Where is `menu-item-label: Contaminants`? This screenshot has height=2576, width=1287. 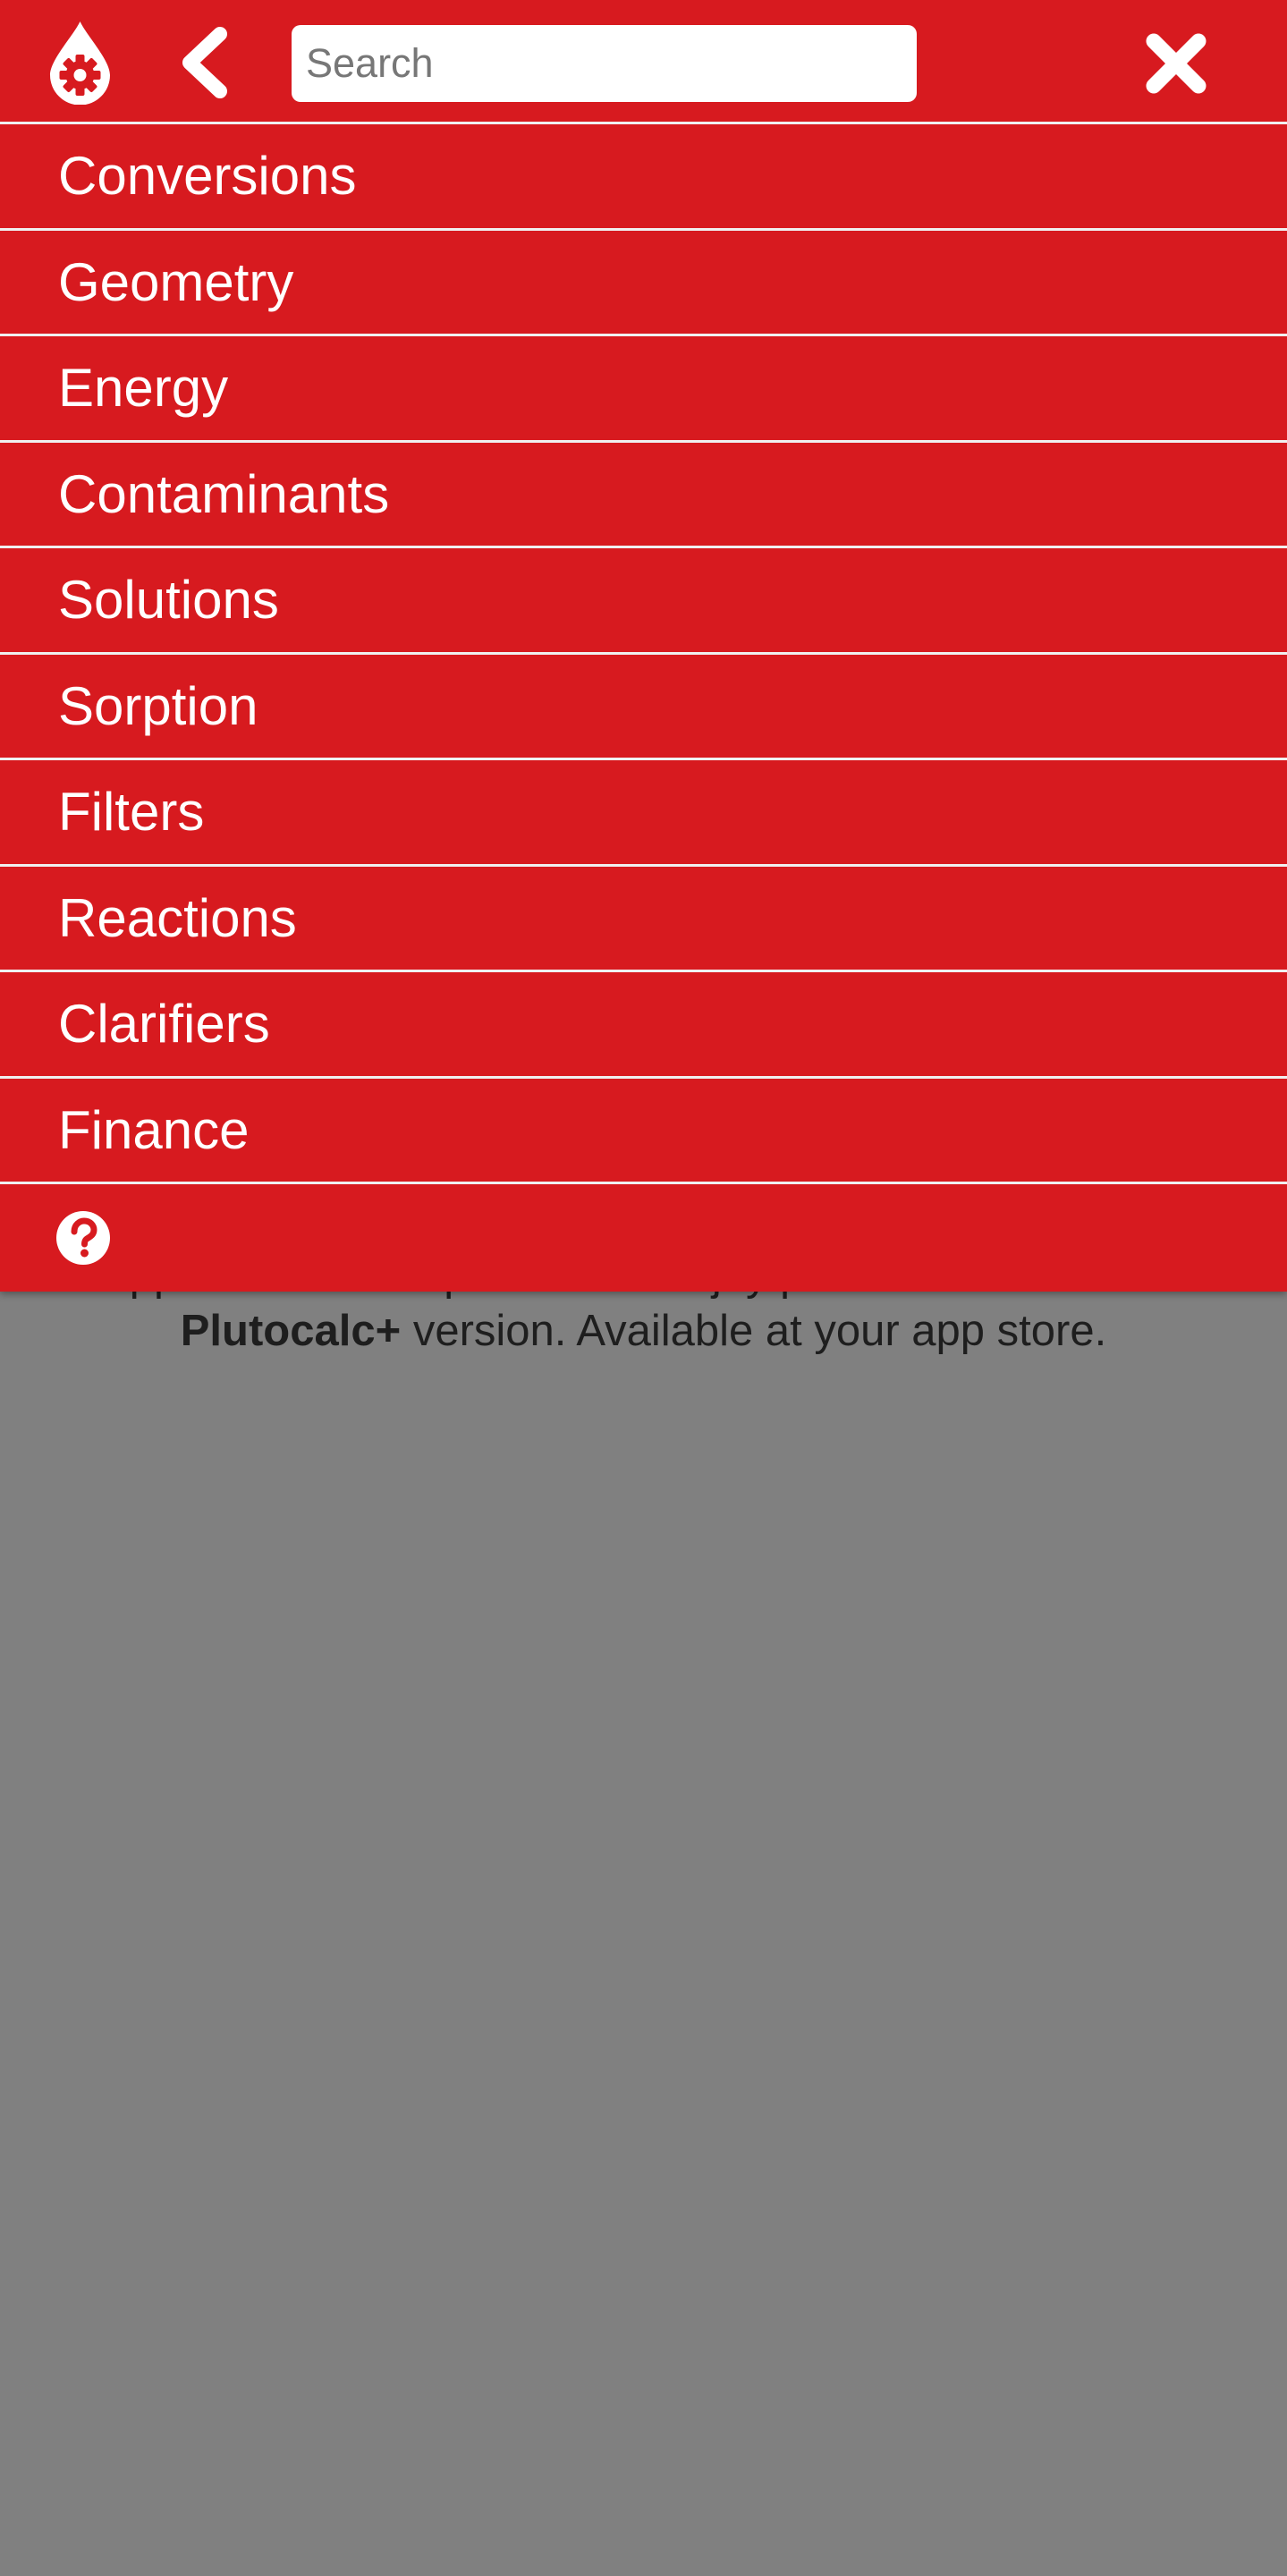 menu-item-label: Contaminants is located at coordinates (224, 493).